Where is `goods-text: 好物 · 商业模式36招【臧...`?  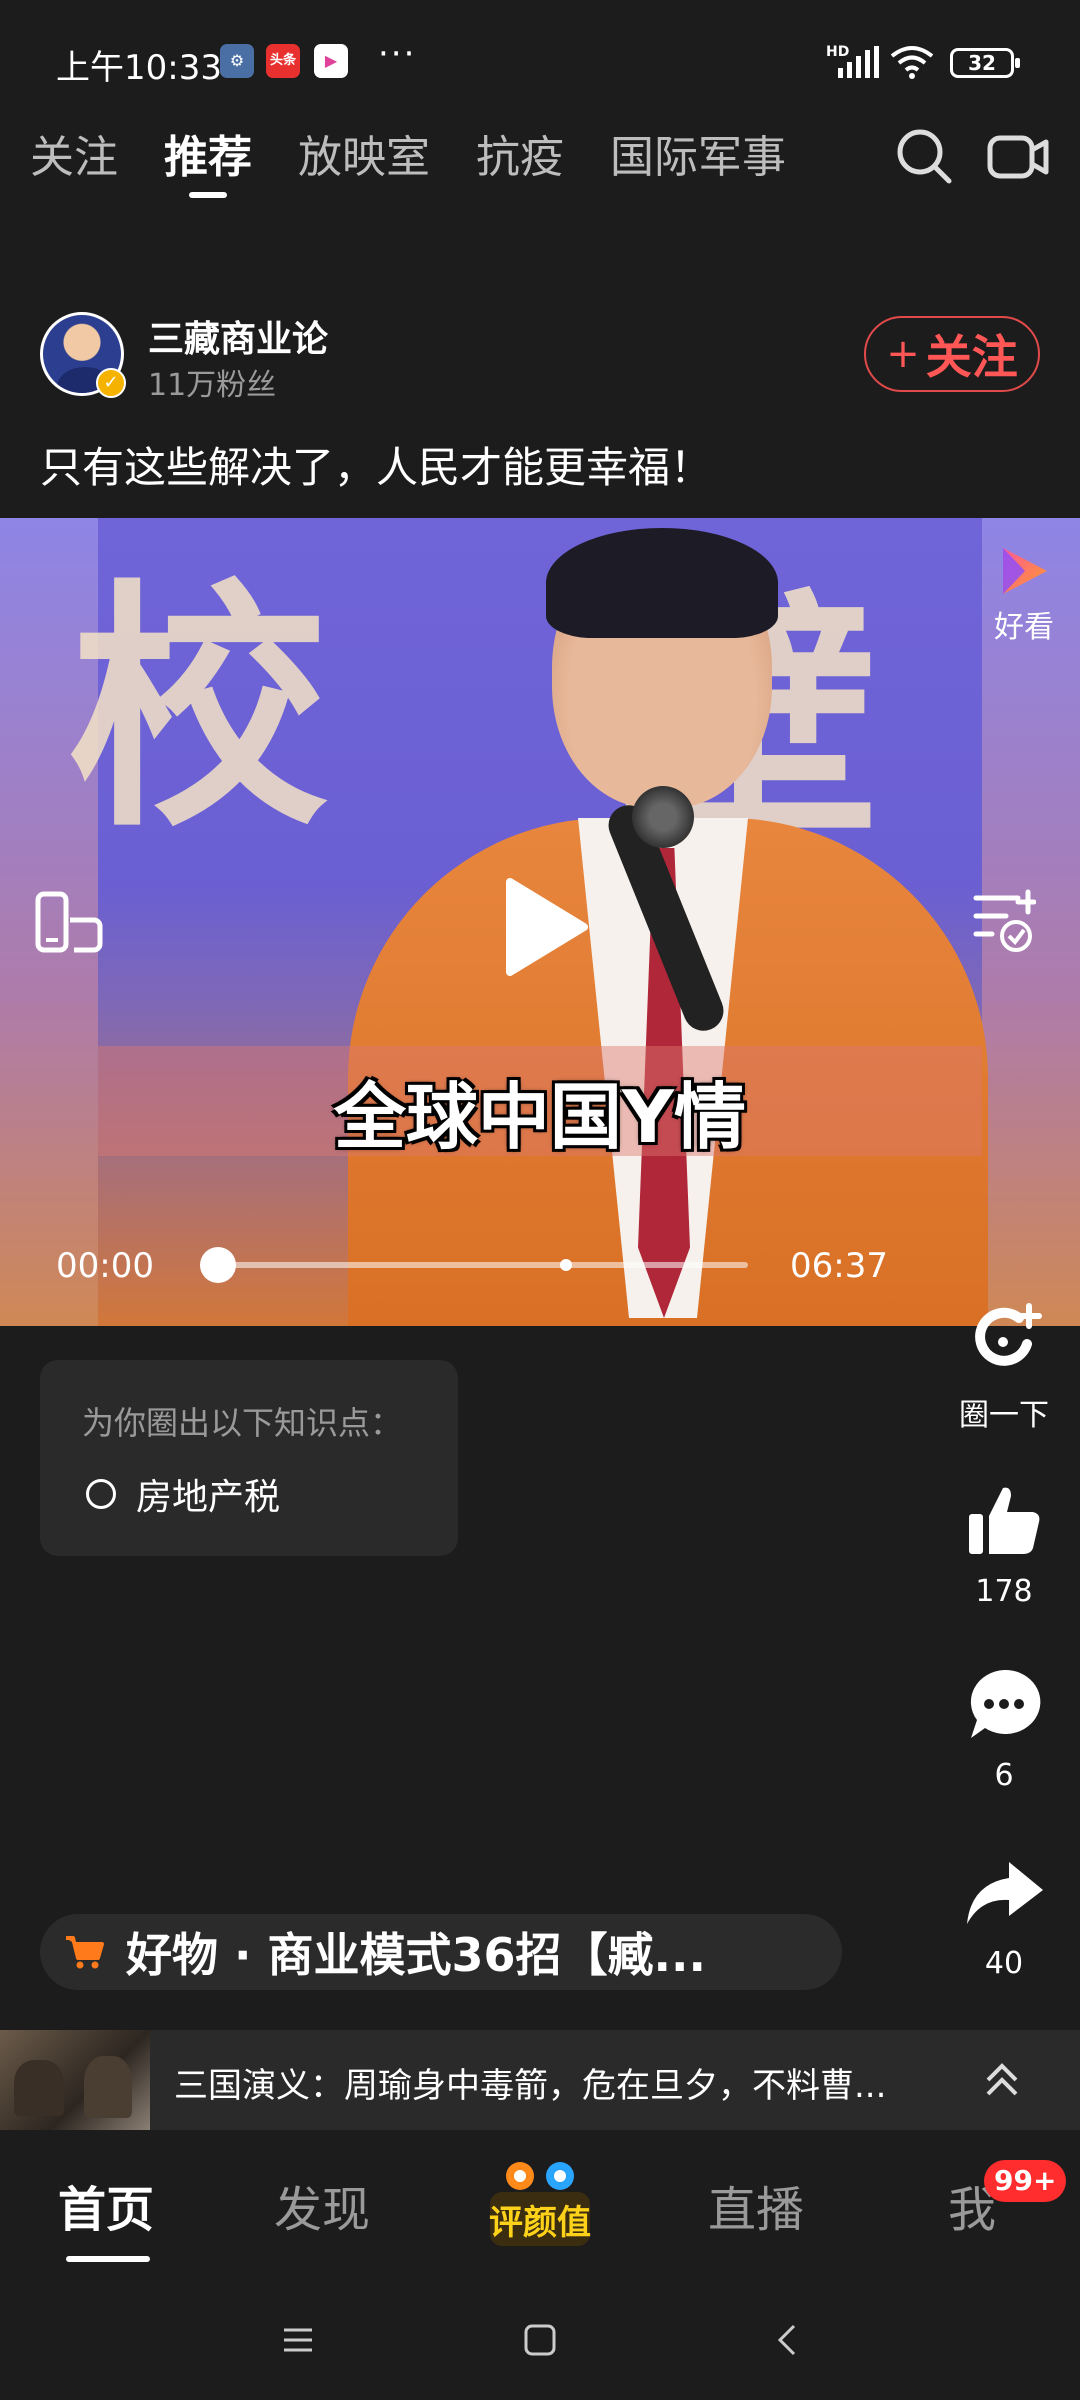
goods-text: 好物 · 商业模式36招【臧... is located at coordinates (416, 1955).